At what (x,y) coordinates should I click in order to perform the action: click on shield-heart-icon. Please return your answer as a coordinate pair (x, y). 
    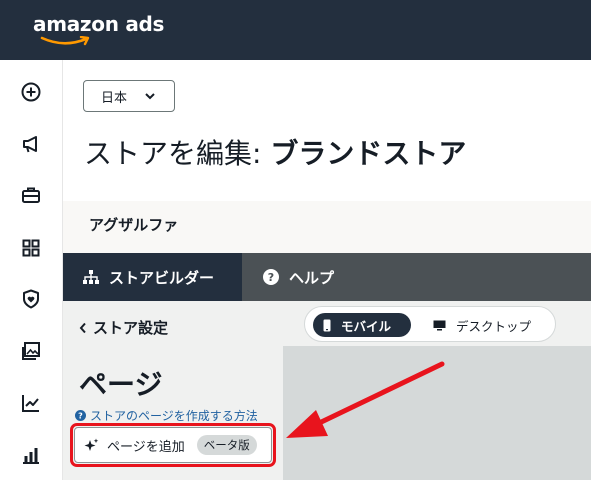
    Looking at the image, I should click on (31, 299).